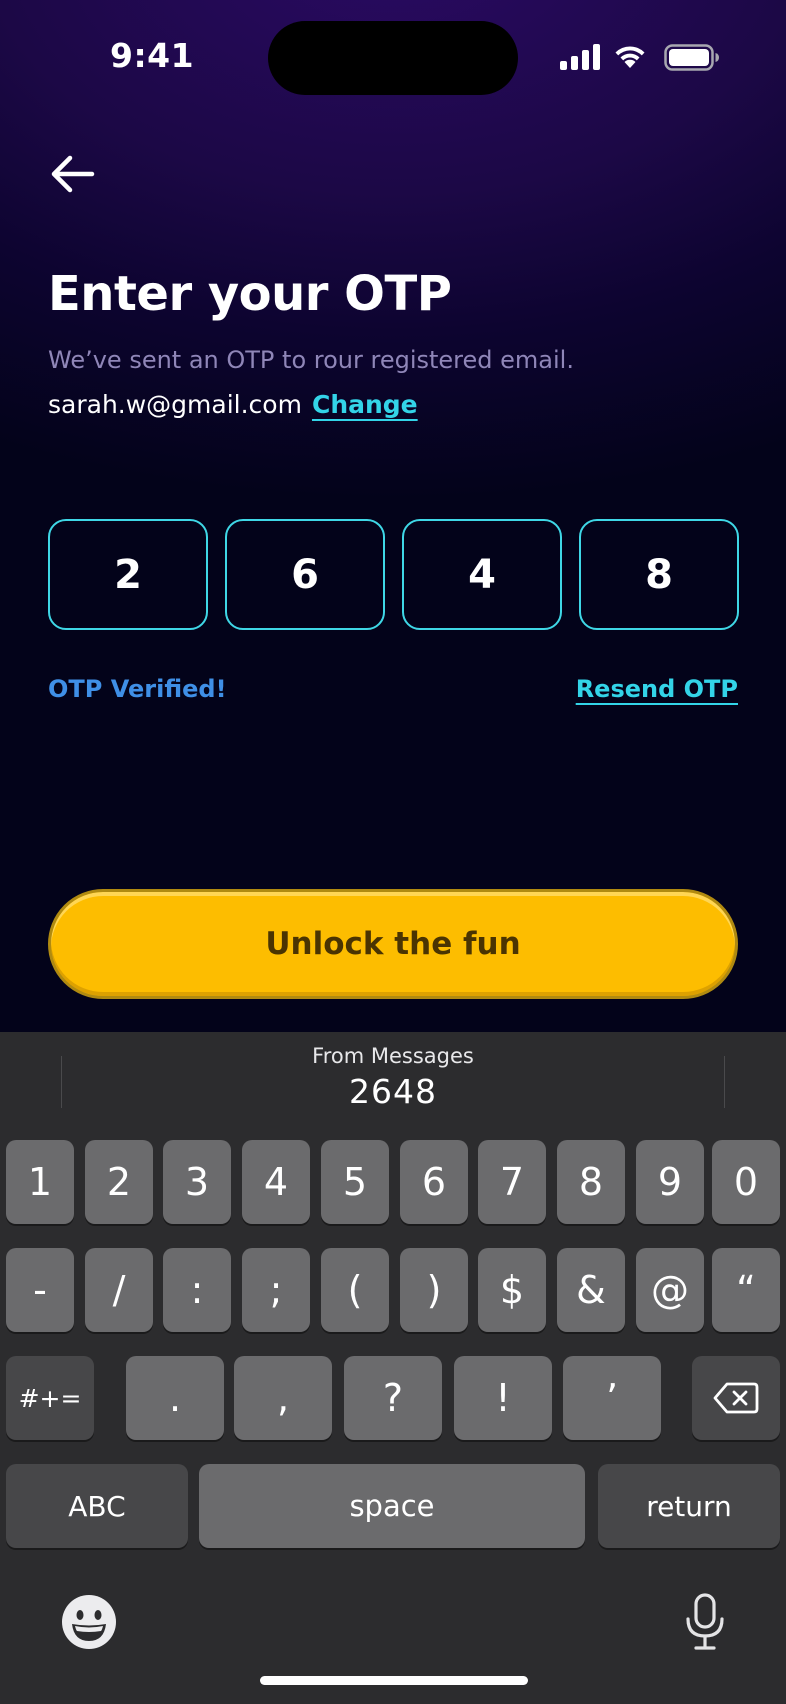  What do you see at coordinates (137, 689) in the screenshot?
I see `otp-verified-status: OTP Verified!` at bounding box center [137, 689].